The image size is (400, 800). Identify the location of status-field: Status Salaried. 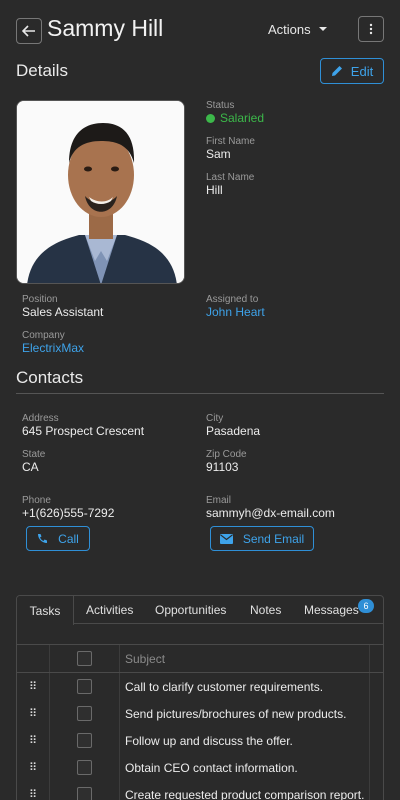
(235, 112).